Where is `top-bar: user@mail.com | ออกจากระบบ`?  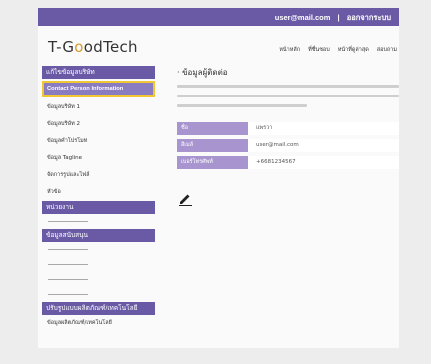 top-bar: user@mail.com | ออกจากระบบ is located at coordinates (218, 17).